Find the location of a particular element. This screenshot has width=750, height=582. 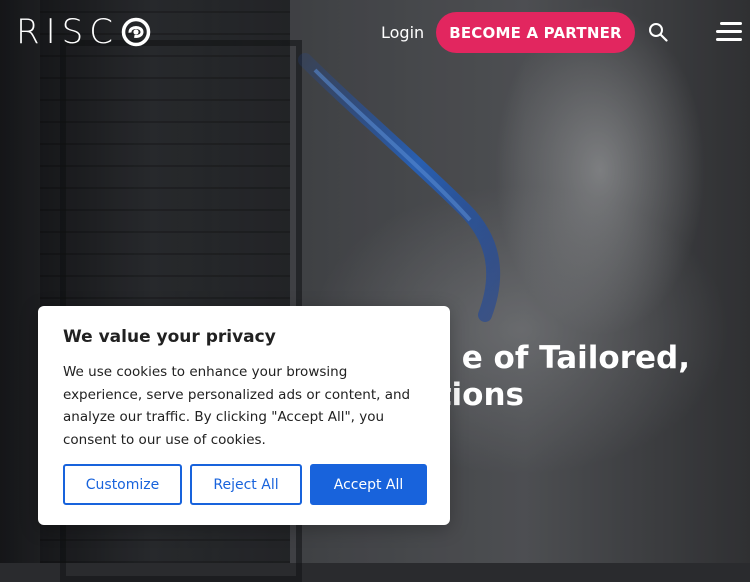

cookie-title: We value your privacy is located at coordinates (169, 337).